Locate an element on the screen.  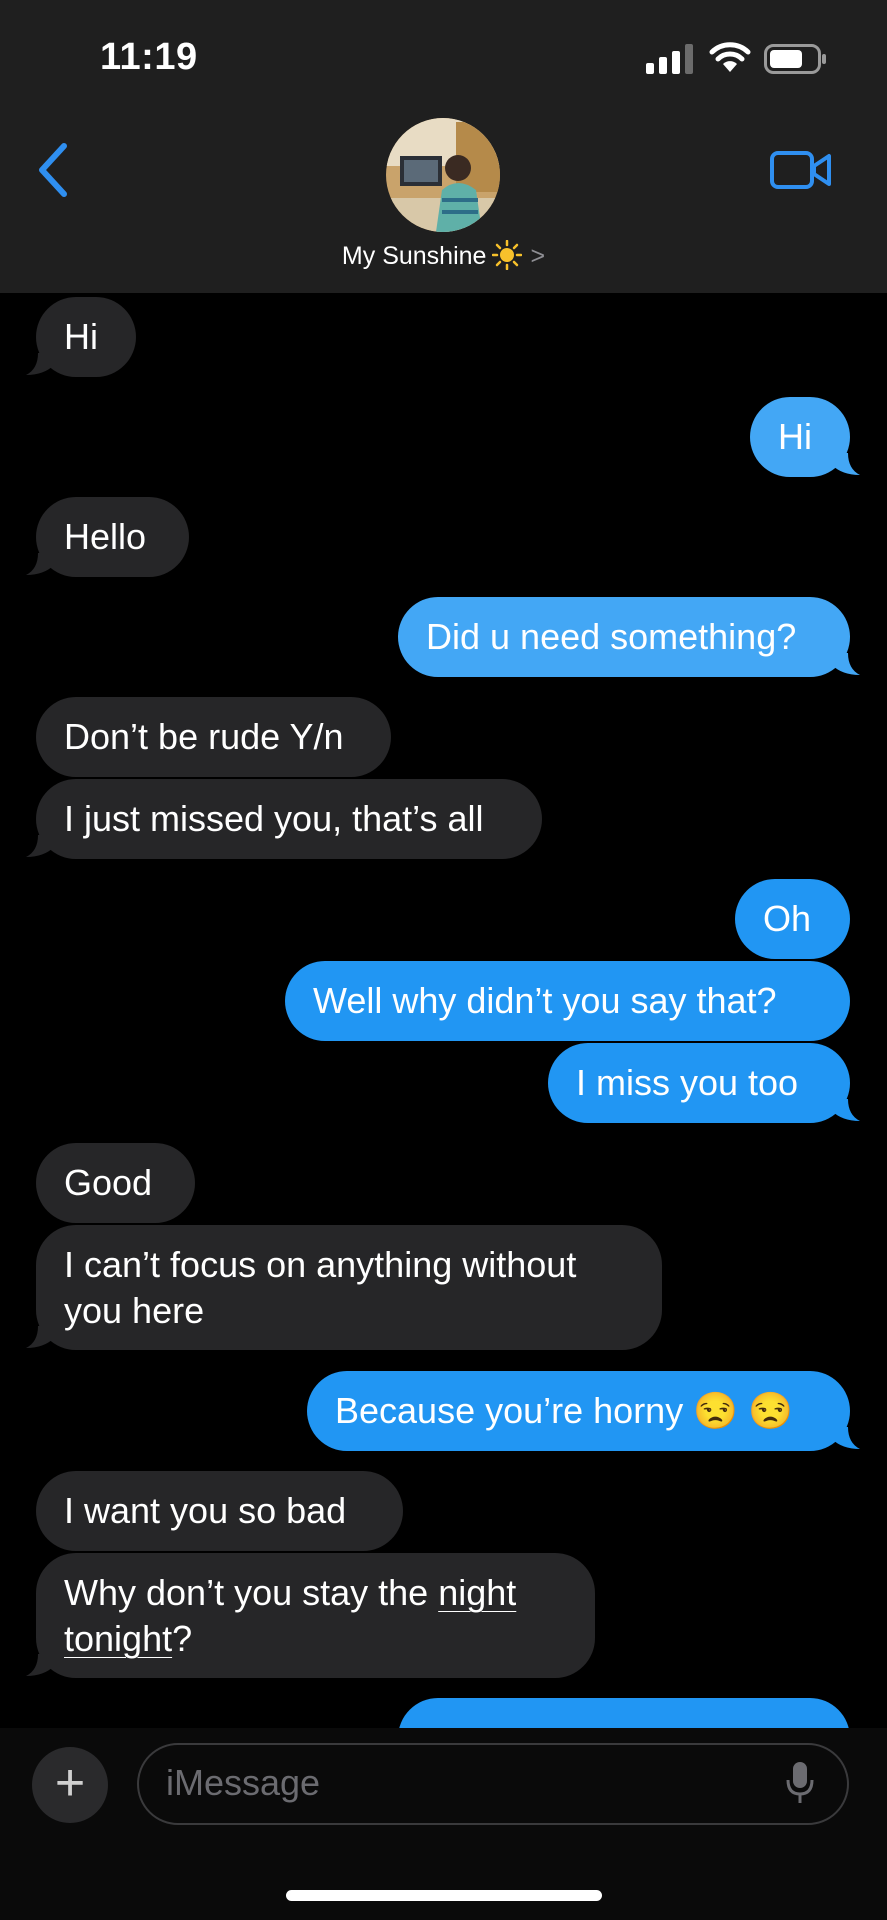
status-time: 11:19 is located at coordinates (149, 57).